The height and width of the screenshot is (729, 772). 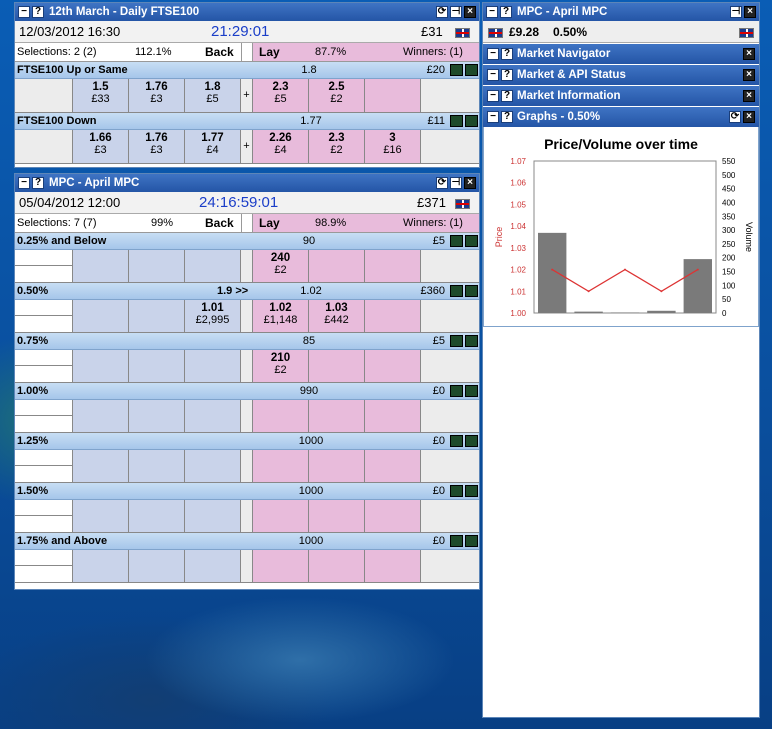 What do you see at coordinates (247, 341) in the screenshot?
I see `market-row-header: 0.75% 85 £5` at bounding box center [247, 341].